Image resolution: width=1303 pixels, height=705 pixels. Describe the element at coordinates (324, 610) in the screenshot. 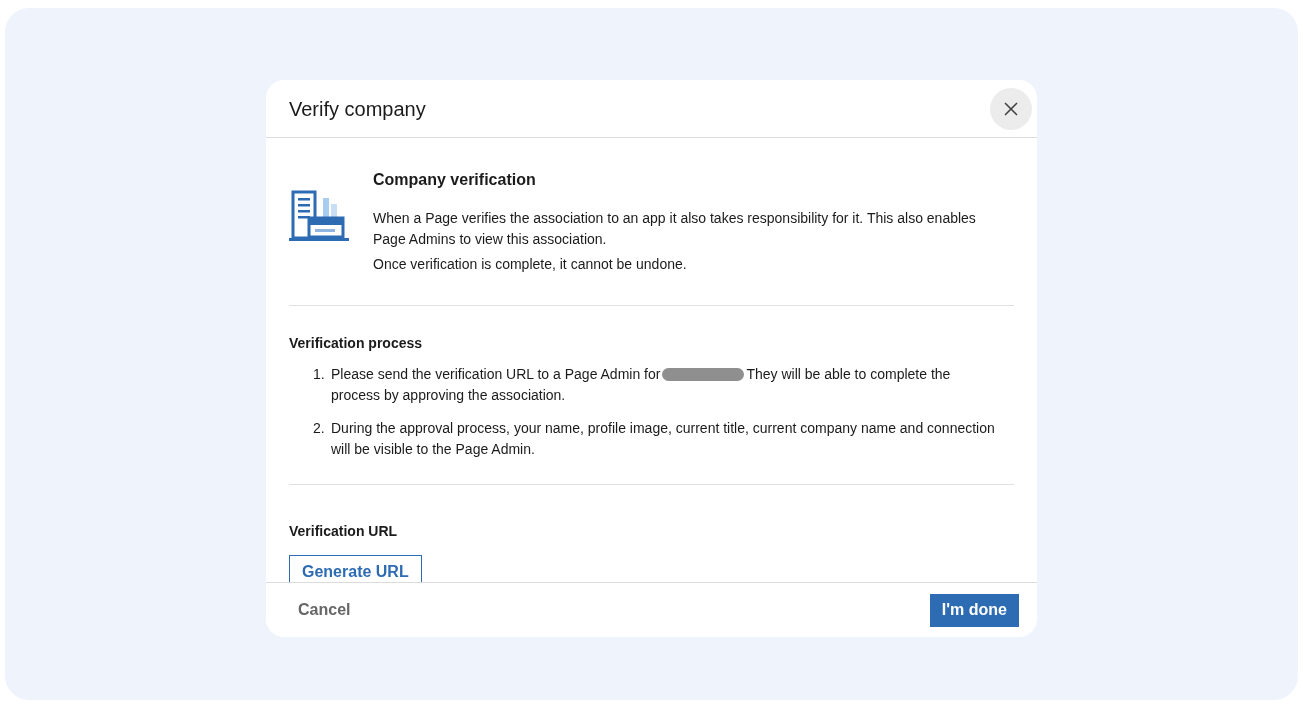

I see `cancel-button: Cancel` at that location.